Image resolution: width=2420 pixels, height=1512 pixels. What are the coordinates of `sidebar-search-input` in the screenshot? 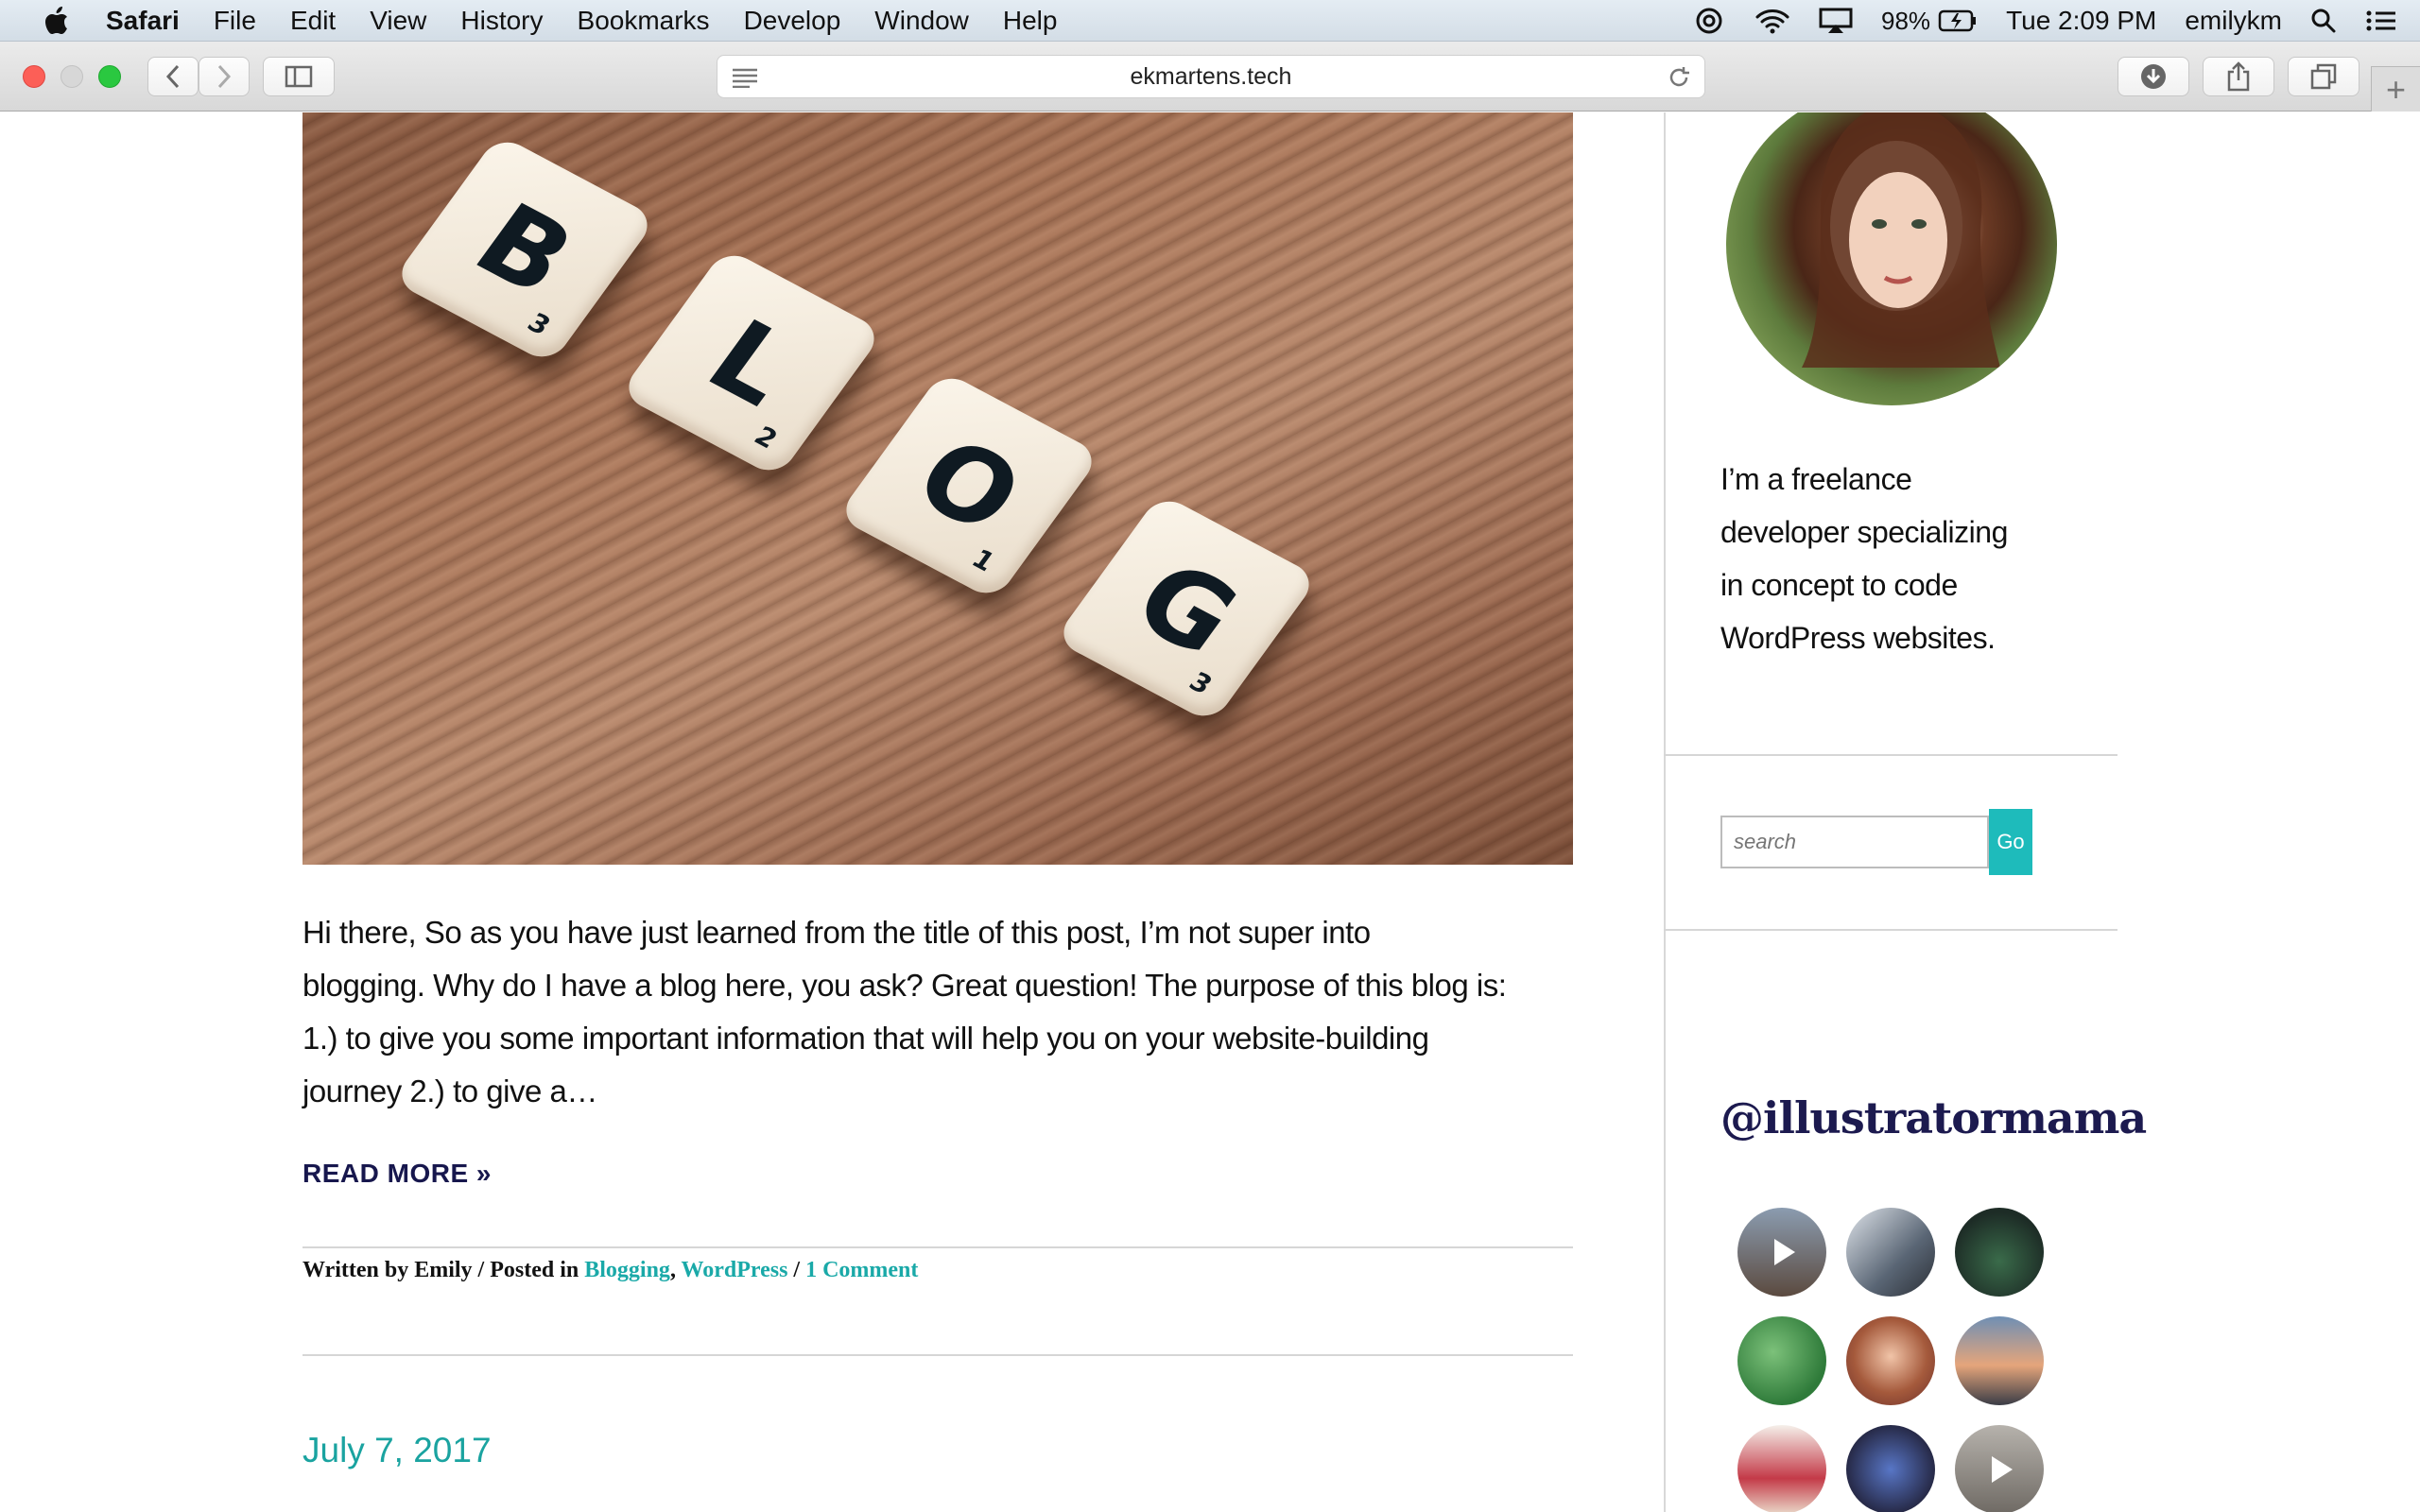 It's located at (1854, 842).